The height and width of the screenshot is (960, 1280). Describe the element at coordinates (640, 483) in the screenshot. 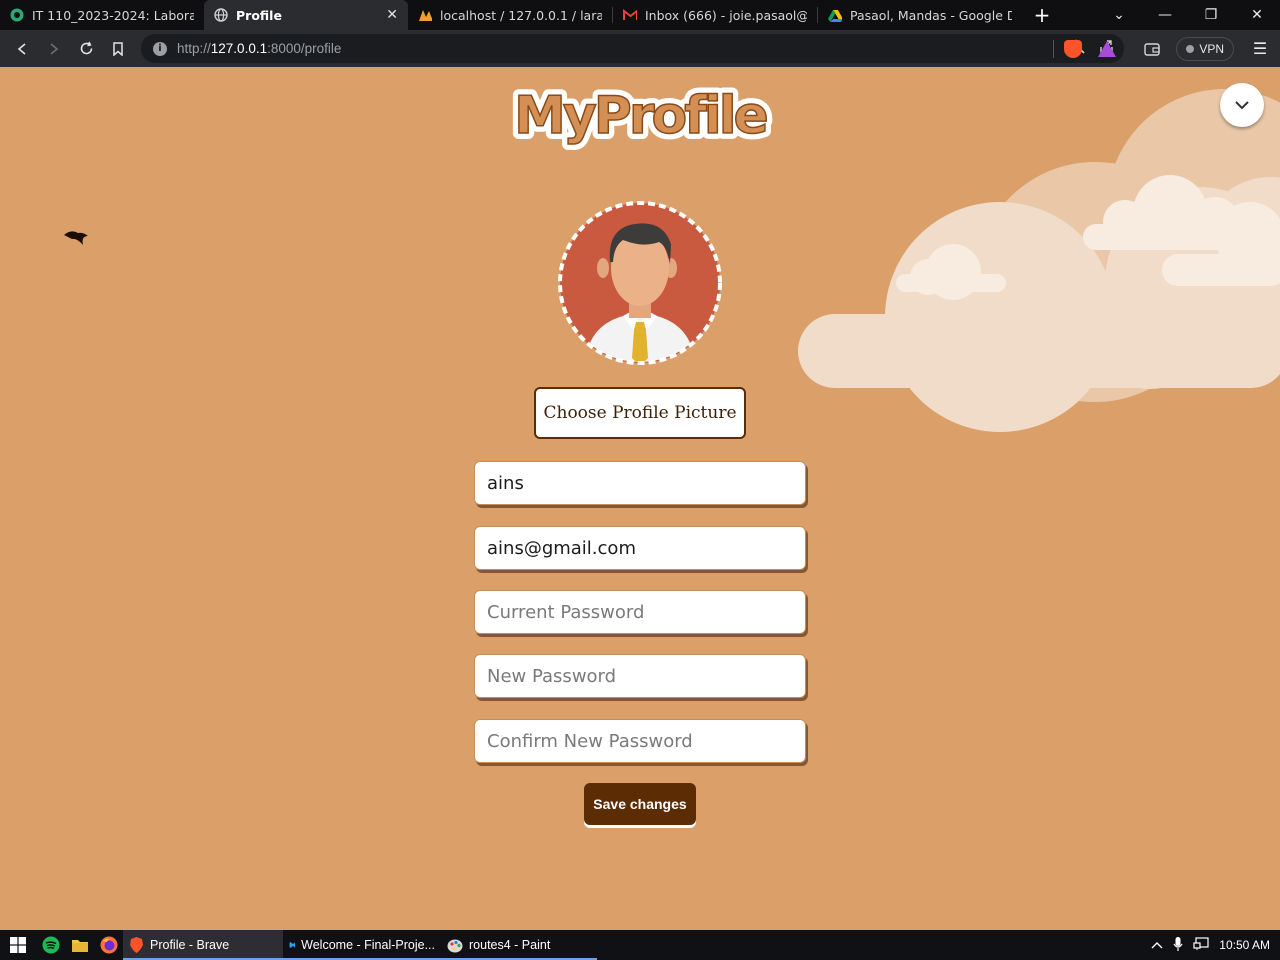

I see `name-input: ains` at that location.